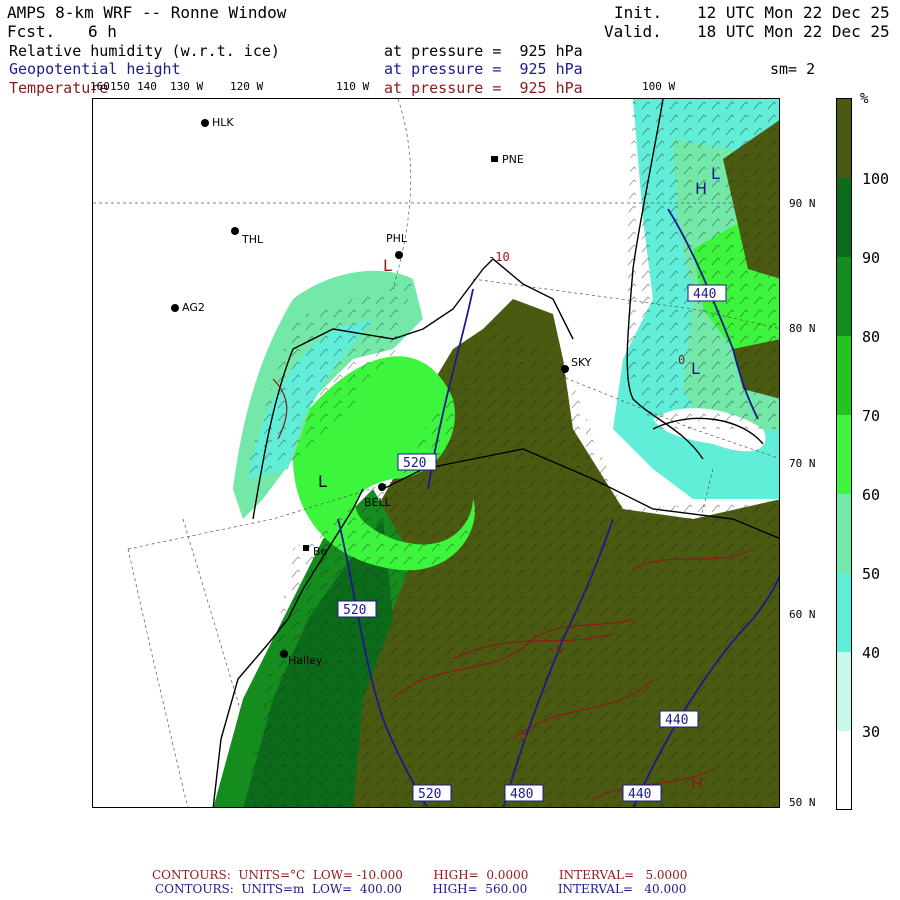  What do you see at coordinates (715, 173) in the screenshot?
I see `center-label-4: L` at bounding box center [715, 173].